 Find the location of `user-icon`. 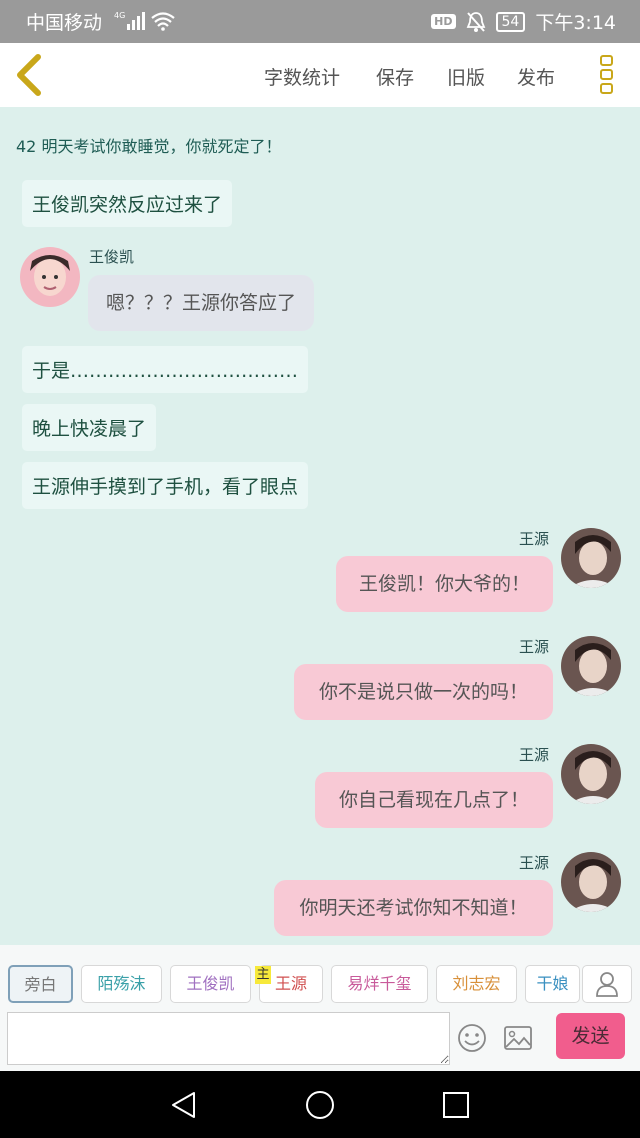

user-icon is located at coordinates (607, 984).